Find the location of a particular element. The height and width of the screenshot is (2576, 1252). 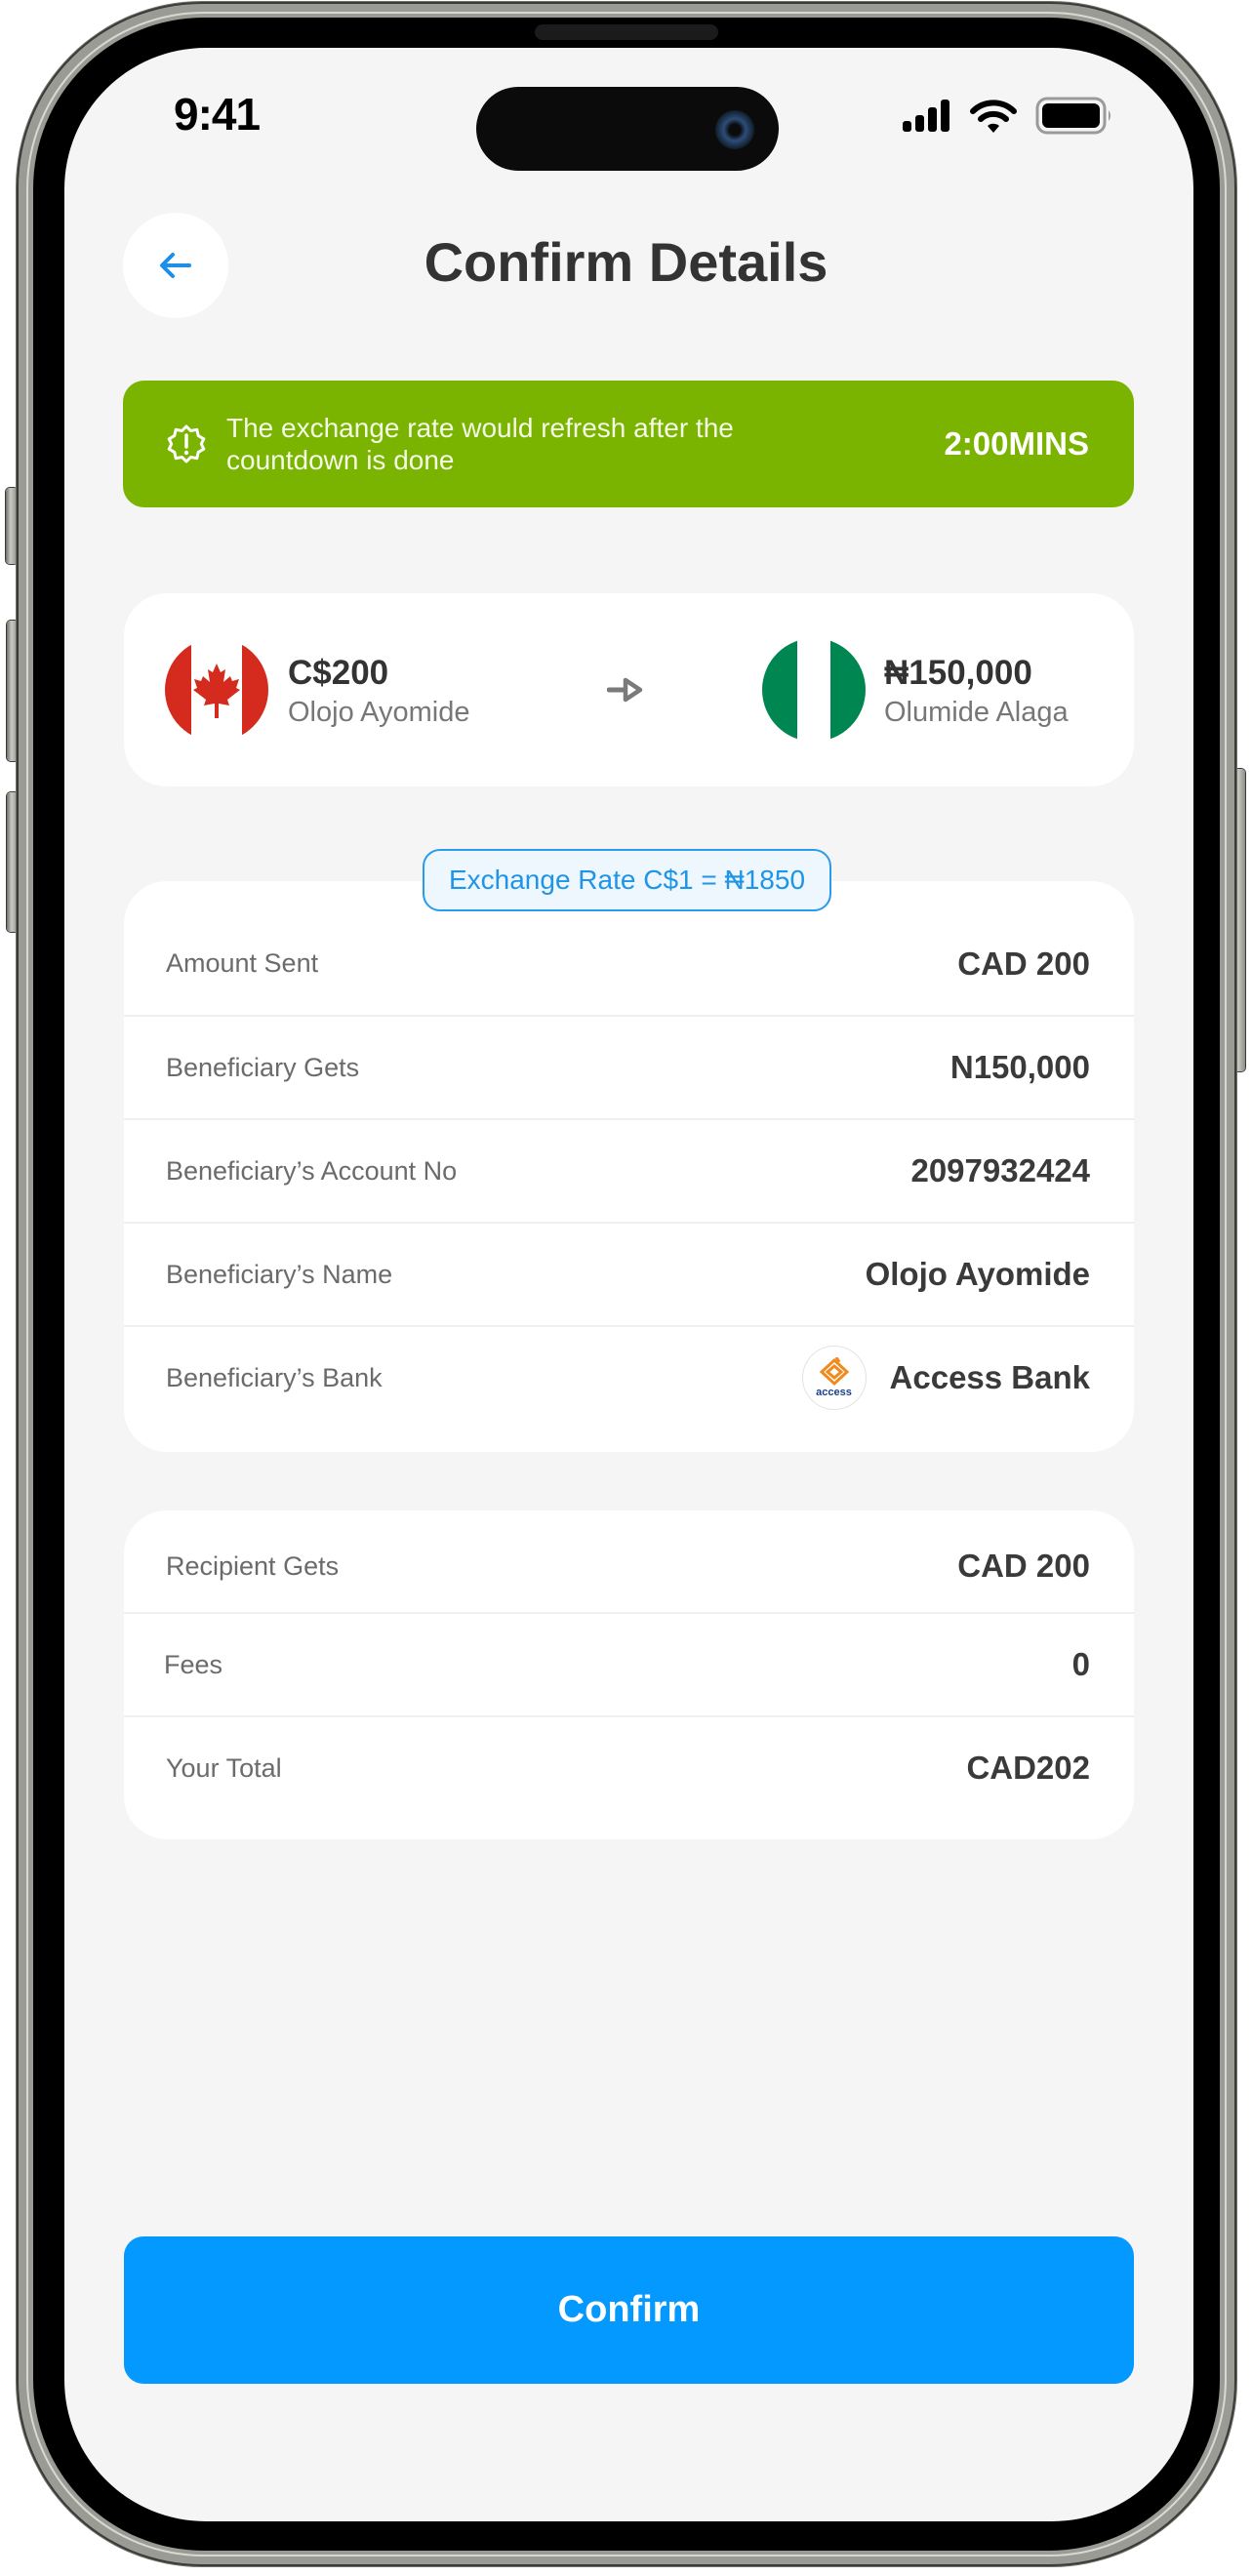

page-title: Confirm Details is located at coordinates (626, 262).